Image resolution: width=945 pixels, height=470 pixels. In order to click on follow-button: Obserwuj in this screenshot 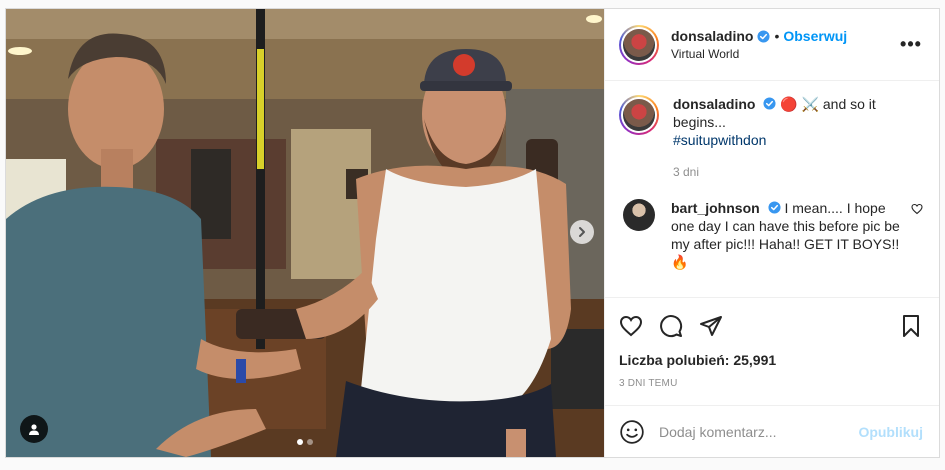, I will do `click(815, 36)`.